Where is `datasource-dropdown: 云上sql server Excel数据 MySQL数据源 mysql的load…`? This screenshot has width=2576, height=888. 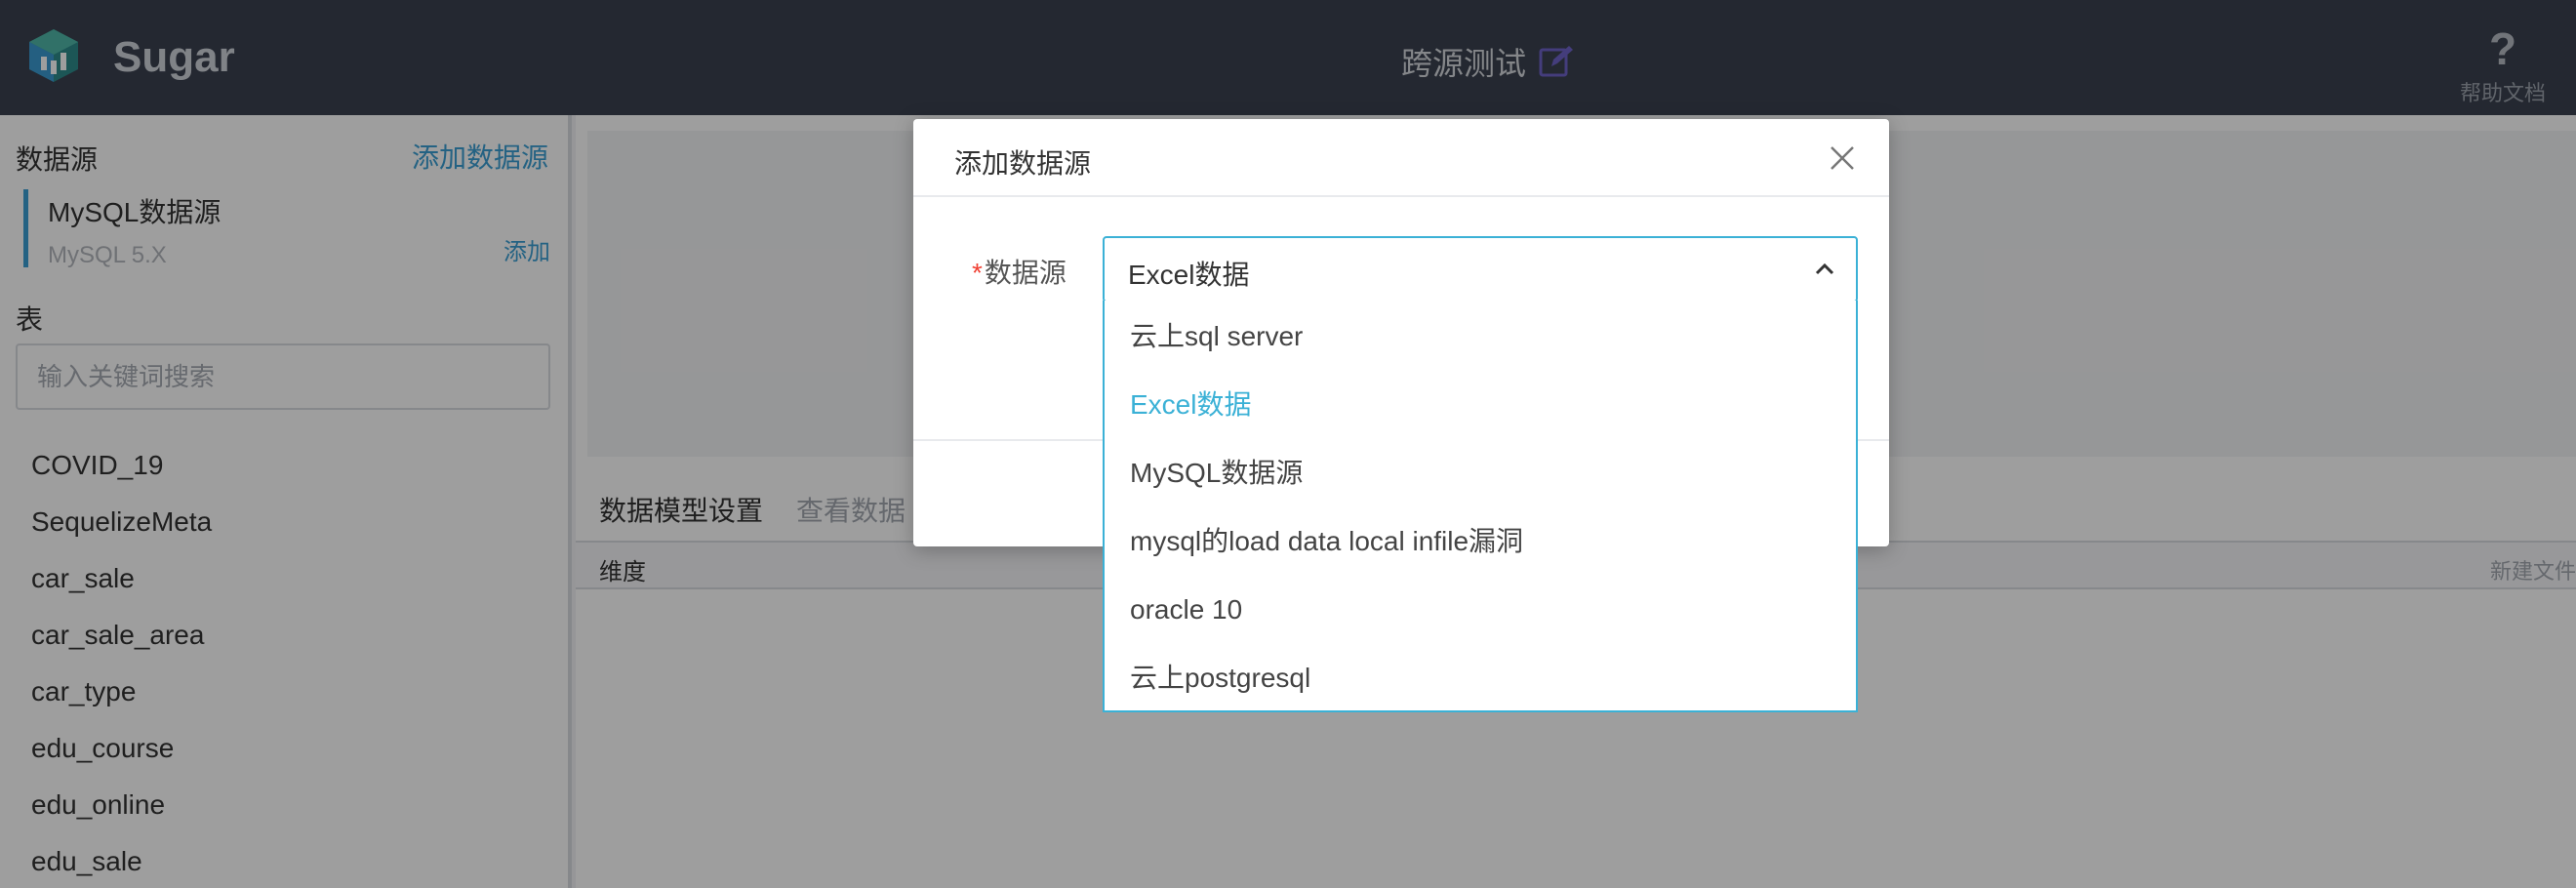 datasource-dropdown: 云上sql server Excel数据 MySQL数据源 mysql的load… is located at coordinates (1480, 507).